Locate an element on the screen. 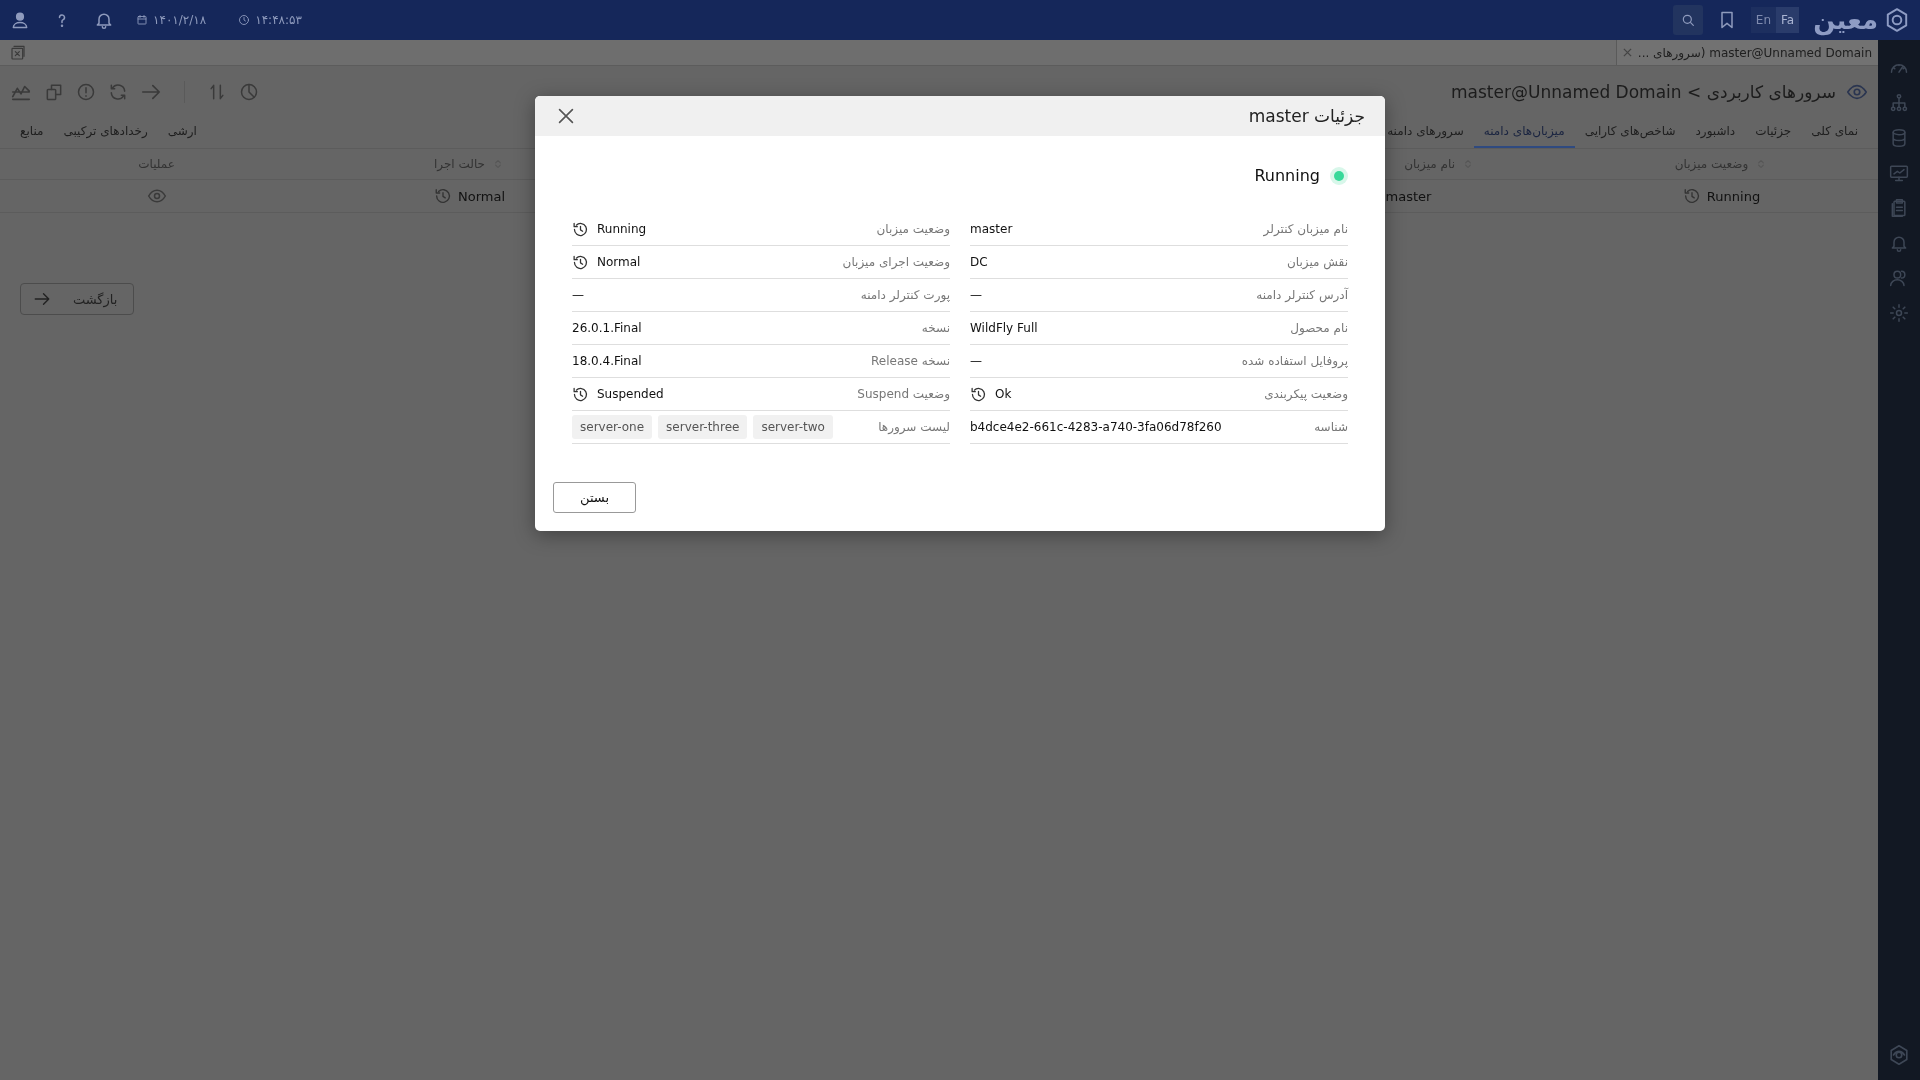  logo-icon is located at coordinates (1897, 20).